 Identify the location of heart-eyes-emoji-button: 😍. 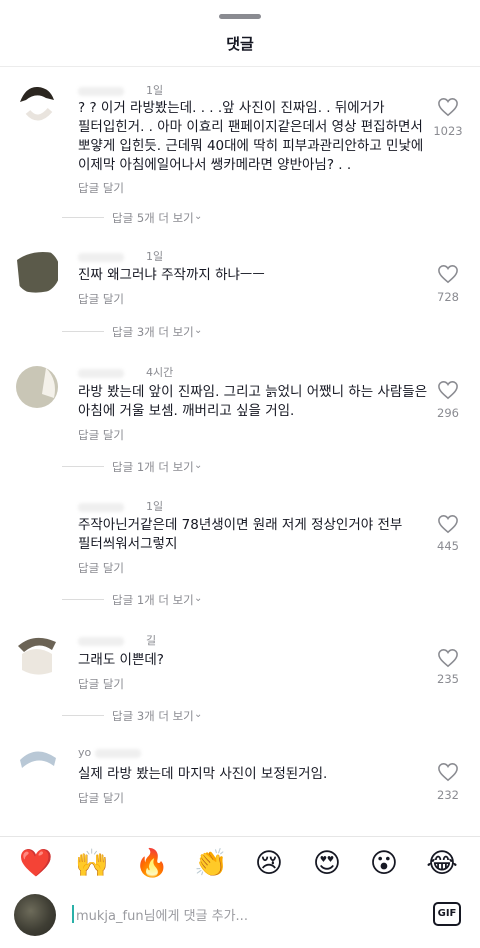
(327, 864).